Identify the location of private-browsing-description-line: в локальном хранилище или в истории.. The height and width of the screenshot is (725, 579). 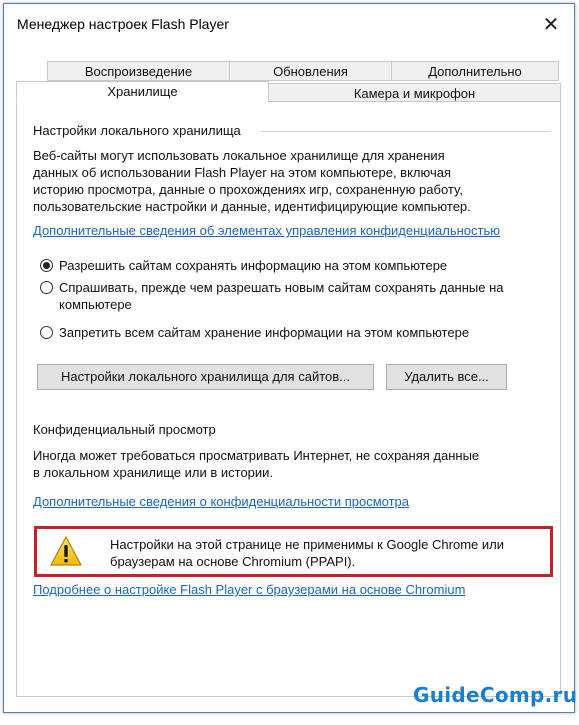
(153, 472).